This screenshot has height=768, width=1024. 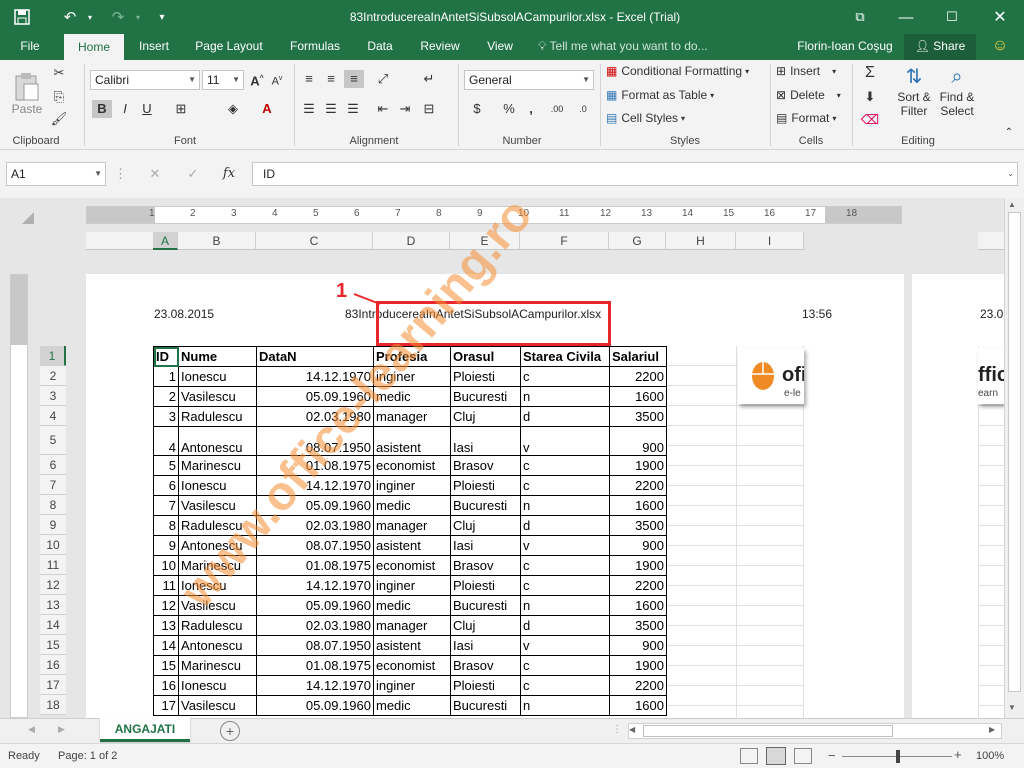 I want to click on vertical-scrollbar: ▲ ▼, so click(x=1014, y=458).